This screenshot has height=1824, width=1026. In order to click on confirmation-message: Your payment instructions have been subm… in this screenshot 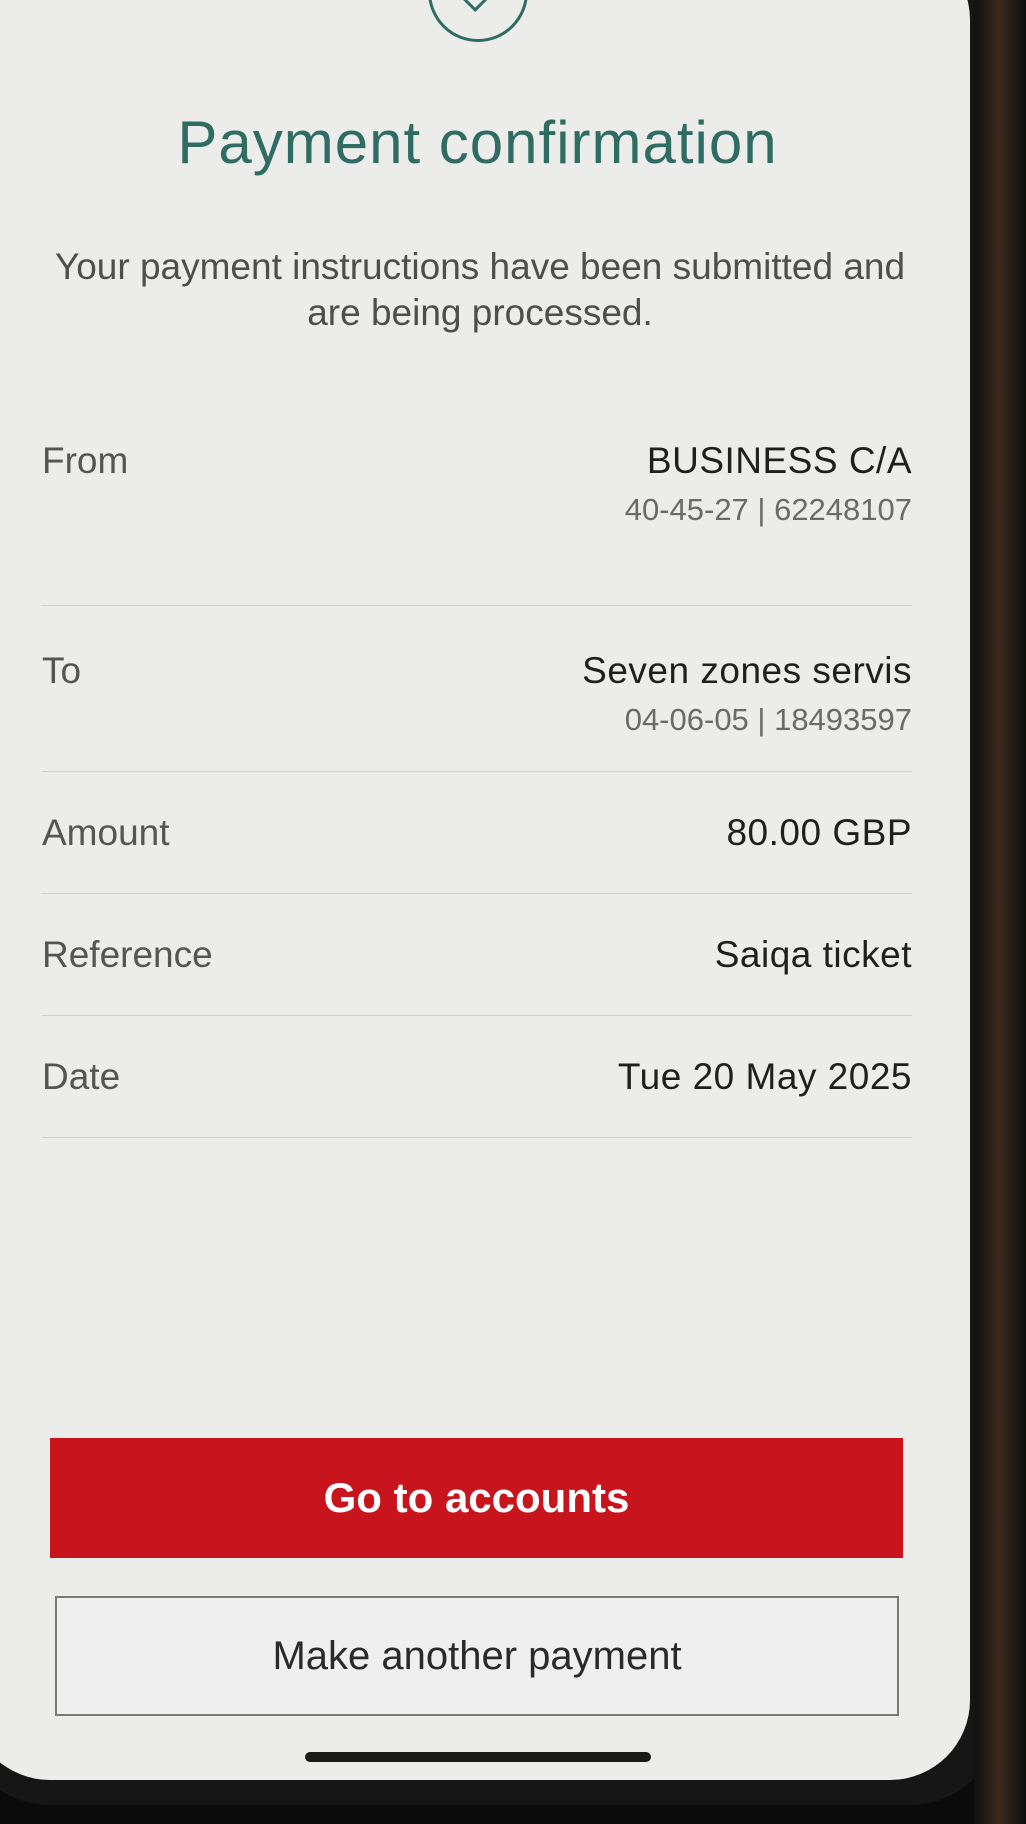, I will do `click(480, 289)`.